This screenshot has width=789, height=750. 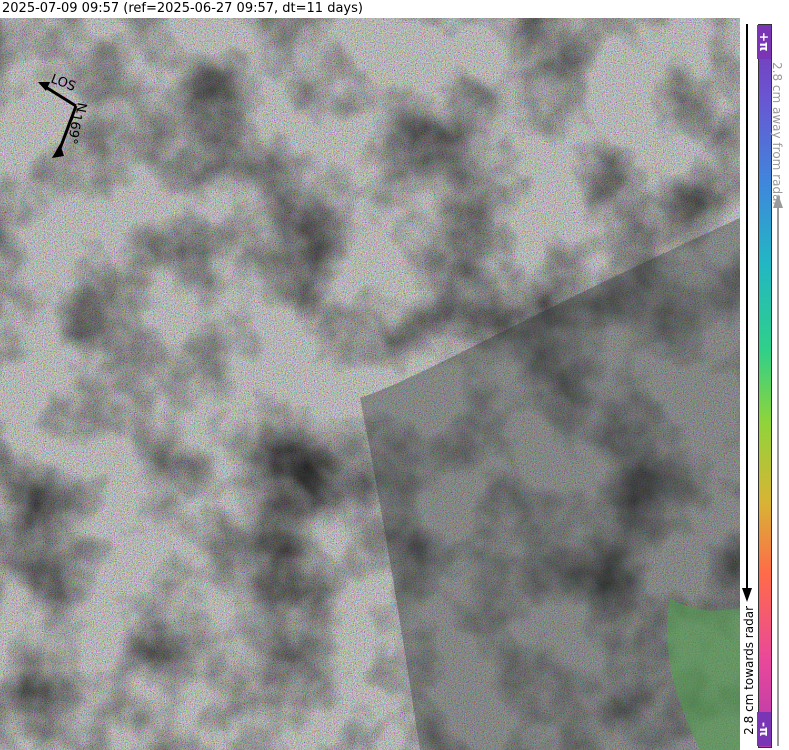 What do you see at coordinates (747, 307) in the screenshot?
I see `towards-arrow` at bounding box center [747, 307].